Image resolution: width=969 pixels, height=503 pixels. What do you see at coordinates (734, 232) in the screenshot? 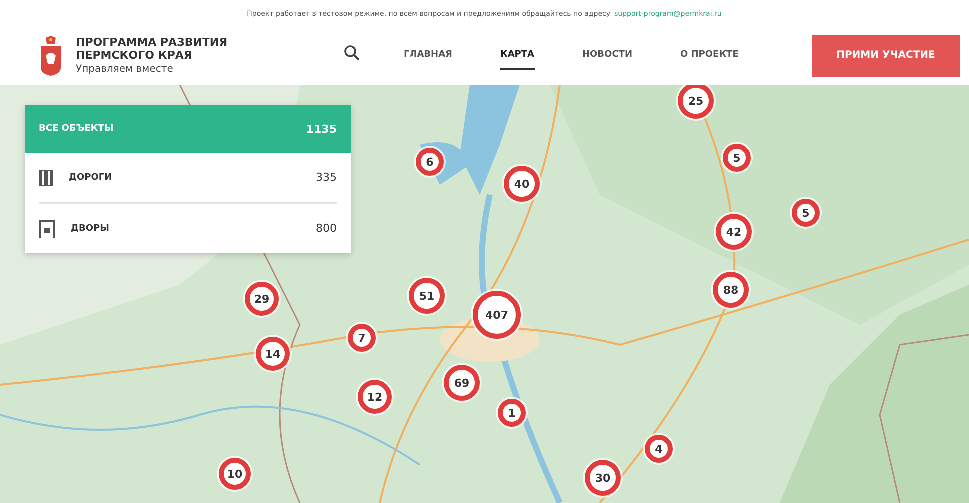
I see `cluster-marker: 42` at bounding box center [734, 232].